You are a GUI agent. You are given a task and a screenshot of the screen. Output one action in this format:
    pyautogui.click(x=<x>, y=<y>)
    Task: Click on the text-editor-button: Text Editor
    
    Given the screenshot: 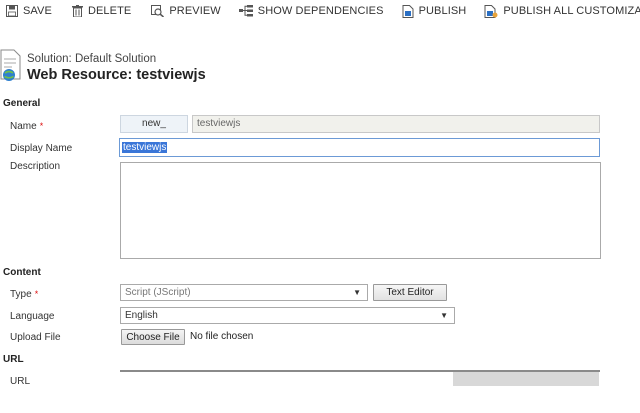 What is the action you would take?
    pyautogui.click(x=410, y=292)
    